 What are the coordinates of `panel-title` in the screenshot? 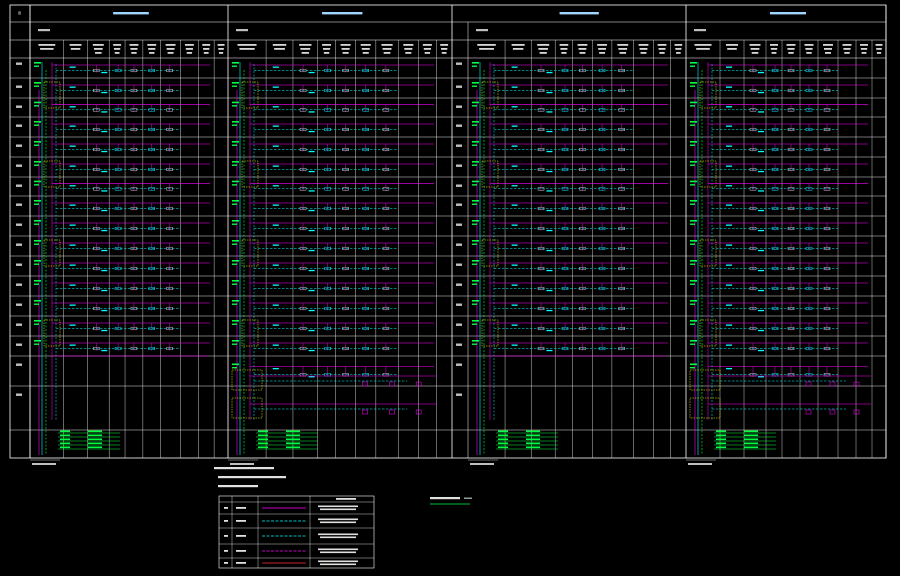 It's located at (788, 13).